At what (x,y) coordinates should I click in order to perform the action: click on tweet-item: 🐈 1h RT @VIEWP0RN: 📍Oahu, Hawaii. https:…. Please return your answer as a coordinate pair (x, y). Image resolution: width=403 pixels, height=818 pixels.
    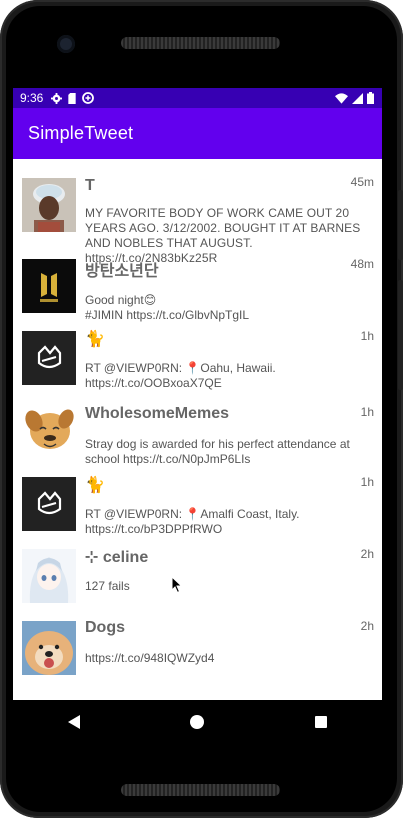
    Looking at the image, I should click on (197, 363).